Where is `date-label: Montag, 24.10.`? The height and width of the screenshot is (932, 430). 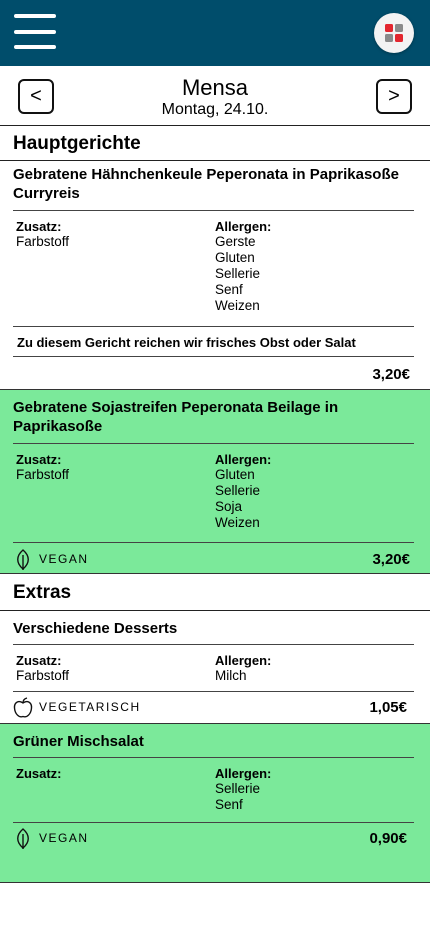 date-label: Montag, 24.10. is located at coordinates (215, 109).